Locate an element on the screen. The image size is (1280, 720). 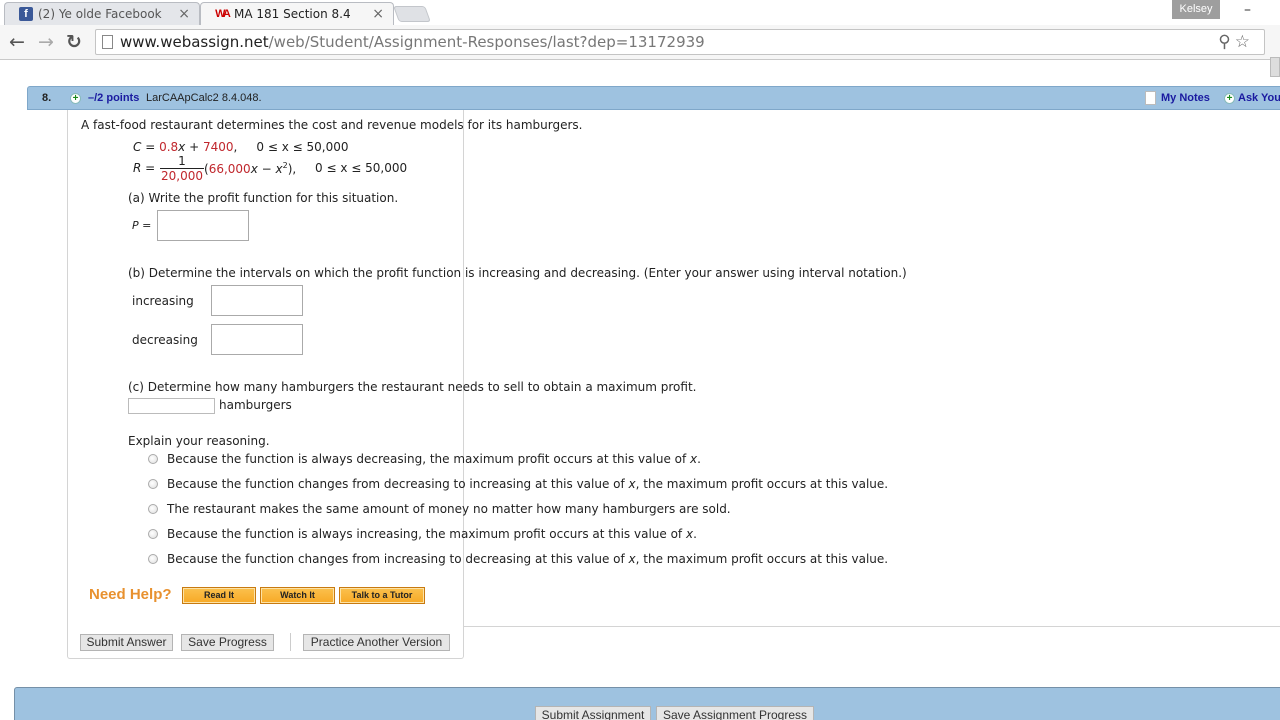
tab-label: MA 181 Section 8.4 is located at coordinates (292, 14).